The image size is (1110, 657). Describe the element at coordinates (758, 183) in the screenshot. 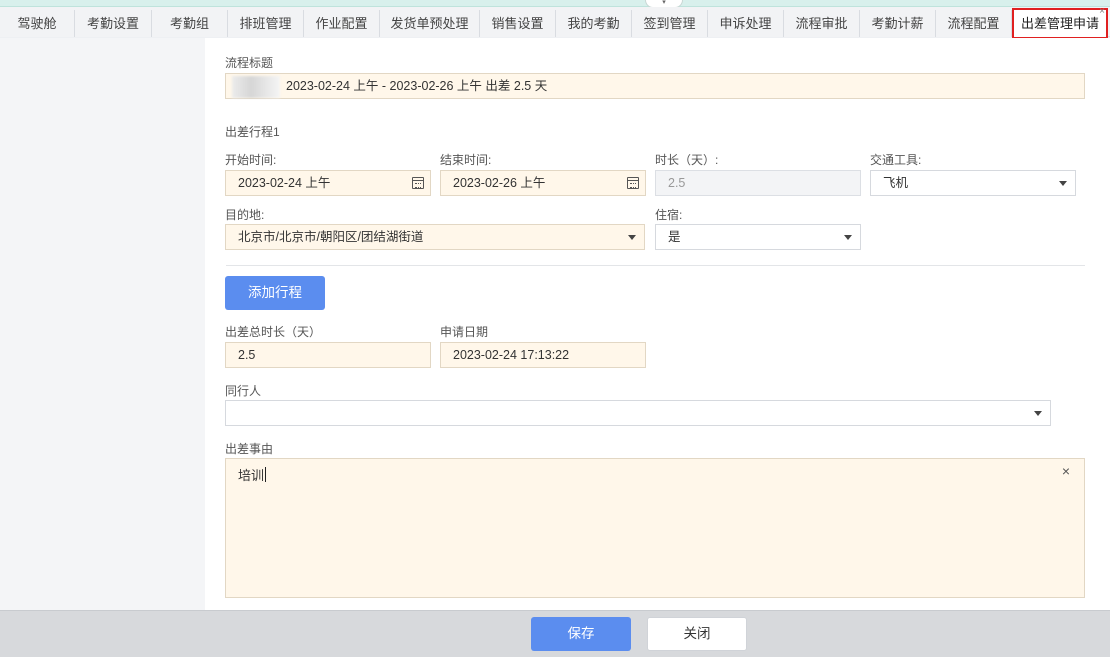

I see `duration-field: 2.5` at that location.